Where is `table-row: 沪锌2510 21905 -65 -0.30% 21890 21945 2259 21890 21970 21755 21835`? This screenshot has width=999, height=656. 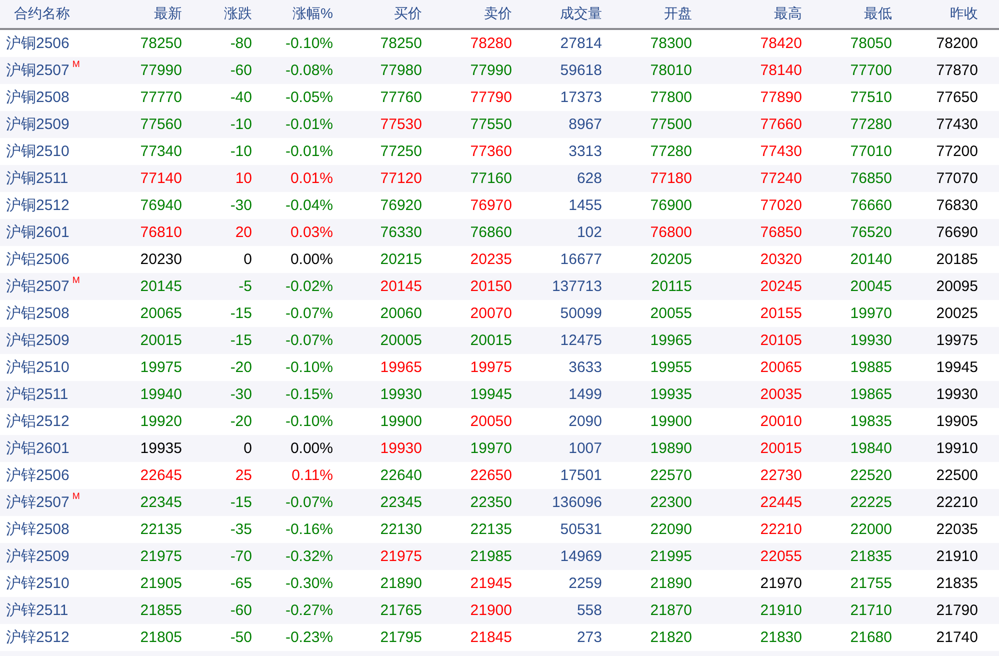
table-row: 沪锌2510 21905 -65 -0.30% 21890 21945 2259 21890 21970 21755 21835 is located at coordinates (499, 583).